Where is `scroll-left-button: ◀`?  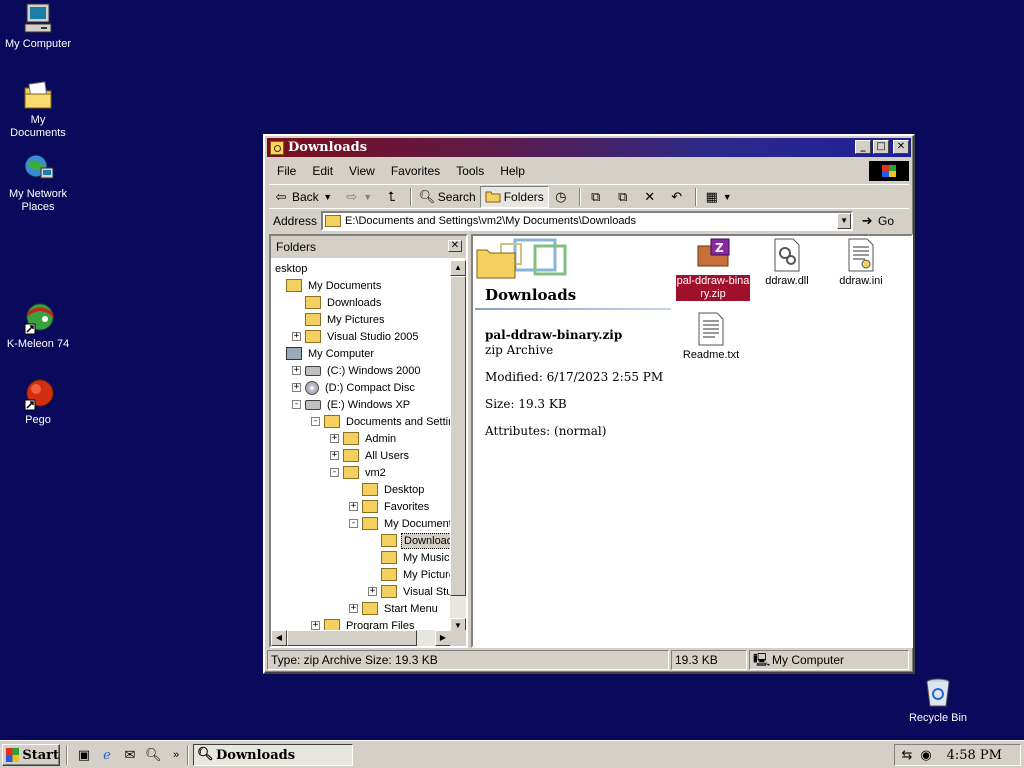
scroll-left-button: ◀ is located at coordinates (279, 638).